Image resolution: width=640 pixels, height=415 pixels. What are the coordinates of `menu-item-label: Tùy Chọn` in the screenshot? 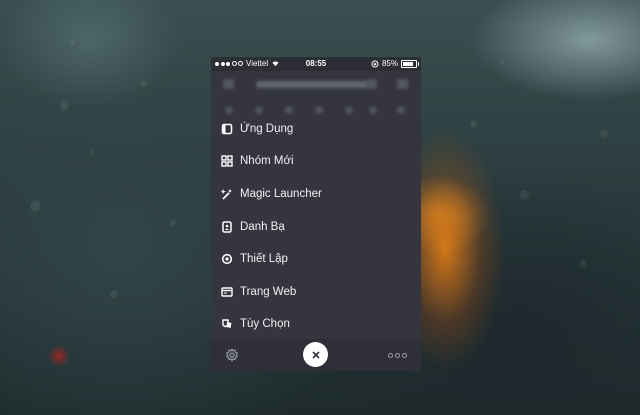 It's located at (265, 324).